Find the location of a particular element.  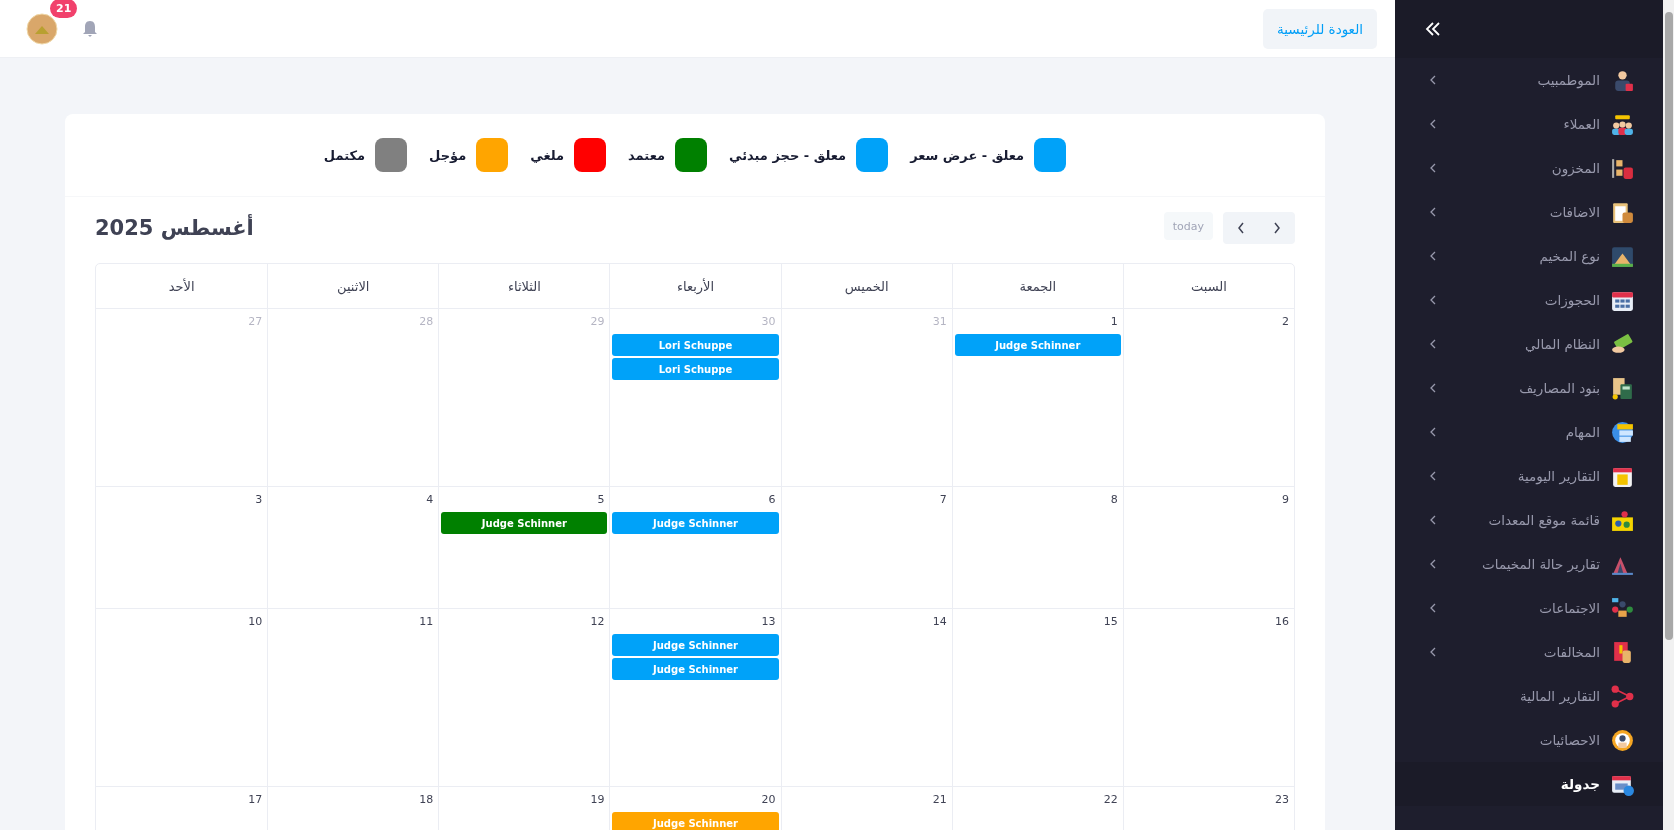

day-number: 31 is located at coordinates (939, 322).